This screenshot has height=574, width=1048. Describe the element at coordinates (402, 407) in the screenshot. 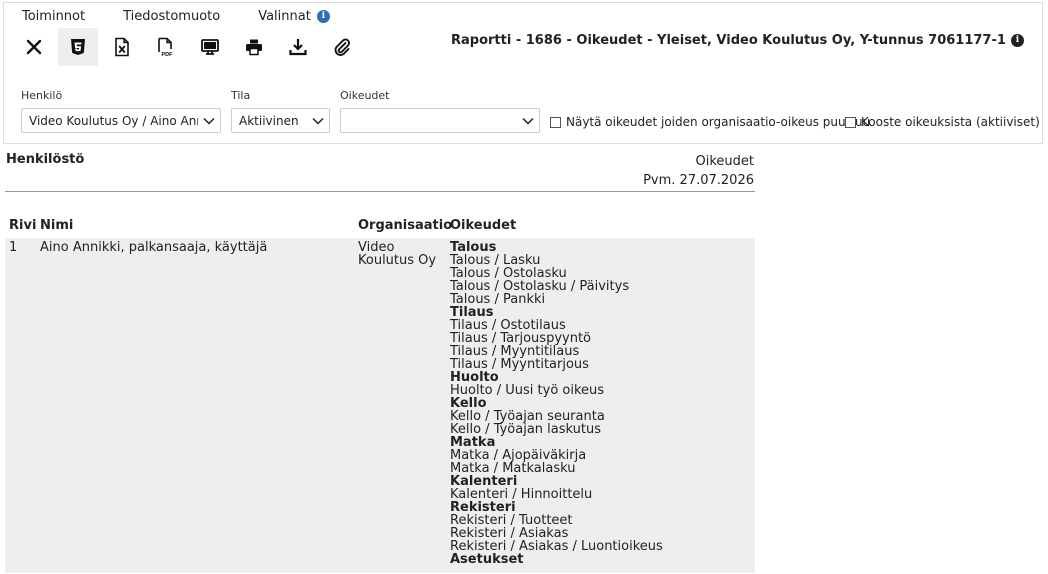

I see `cell-organisaatio: Video Koulutus Oy` at that location.